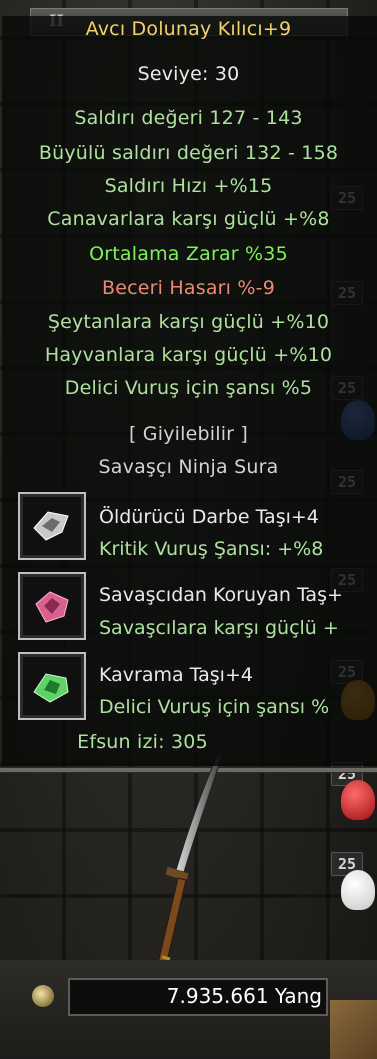 The width and height of the screenshot is (377, 1059). What do you see at coordinates (353, 1029) in the screenshot?
I see `wood-frame-corner` at bounding box center [353, 1029].